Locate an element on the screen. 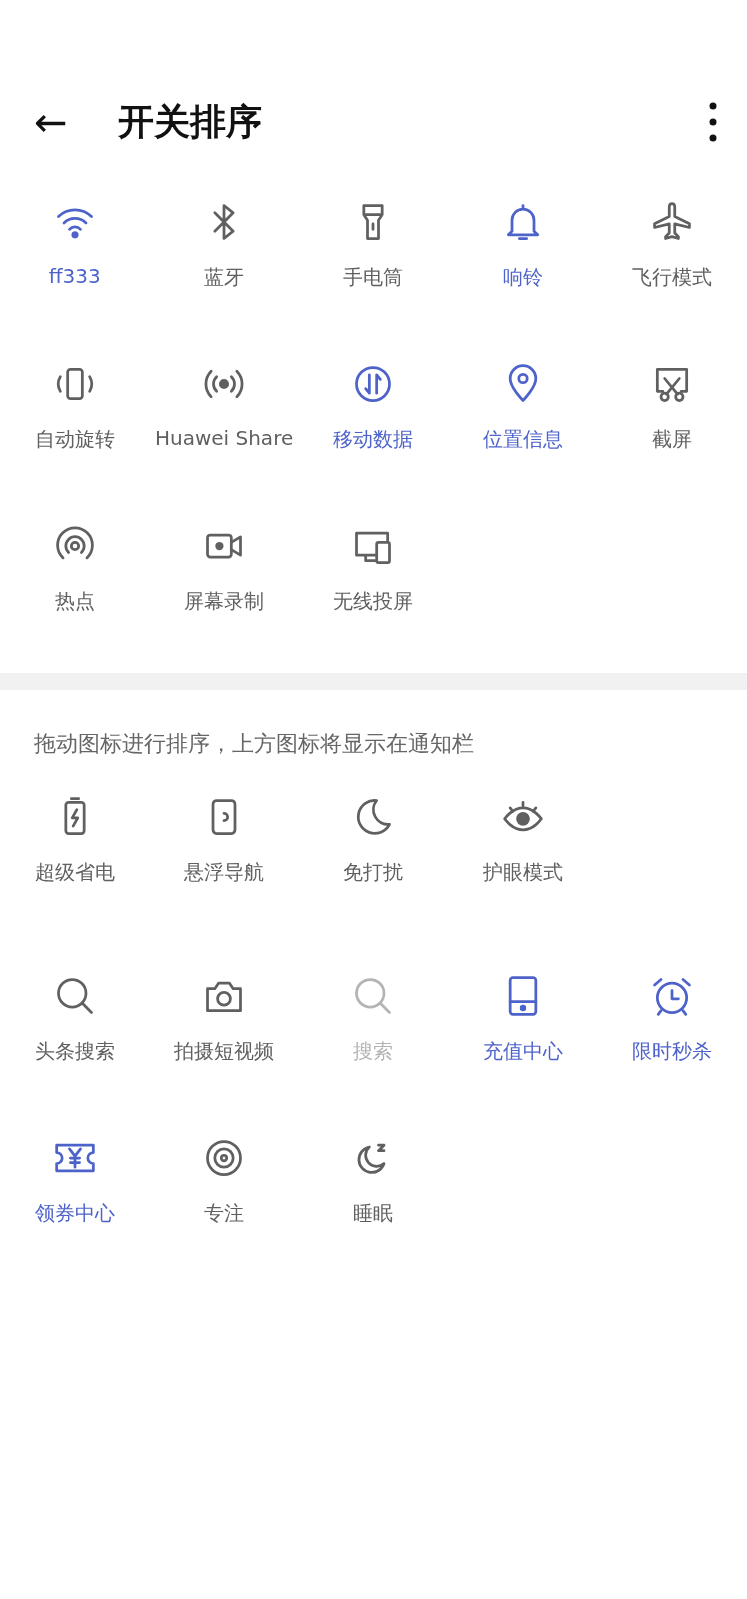 The image size is (747, 1599). switch-label: 移动数据 is located at coordinates (373, 439).